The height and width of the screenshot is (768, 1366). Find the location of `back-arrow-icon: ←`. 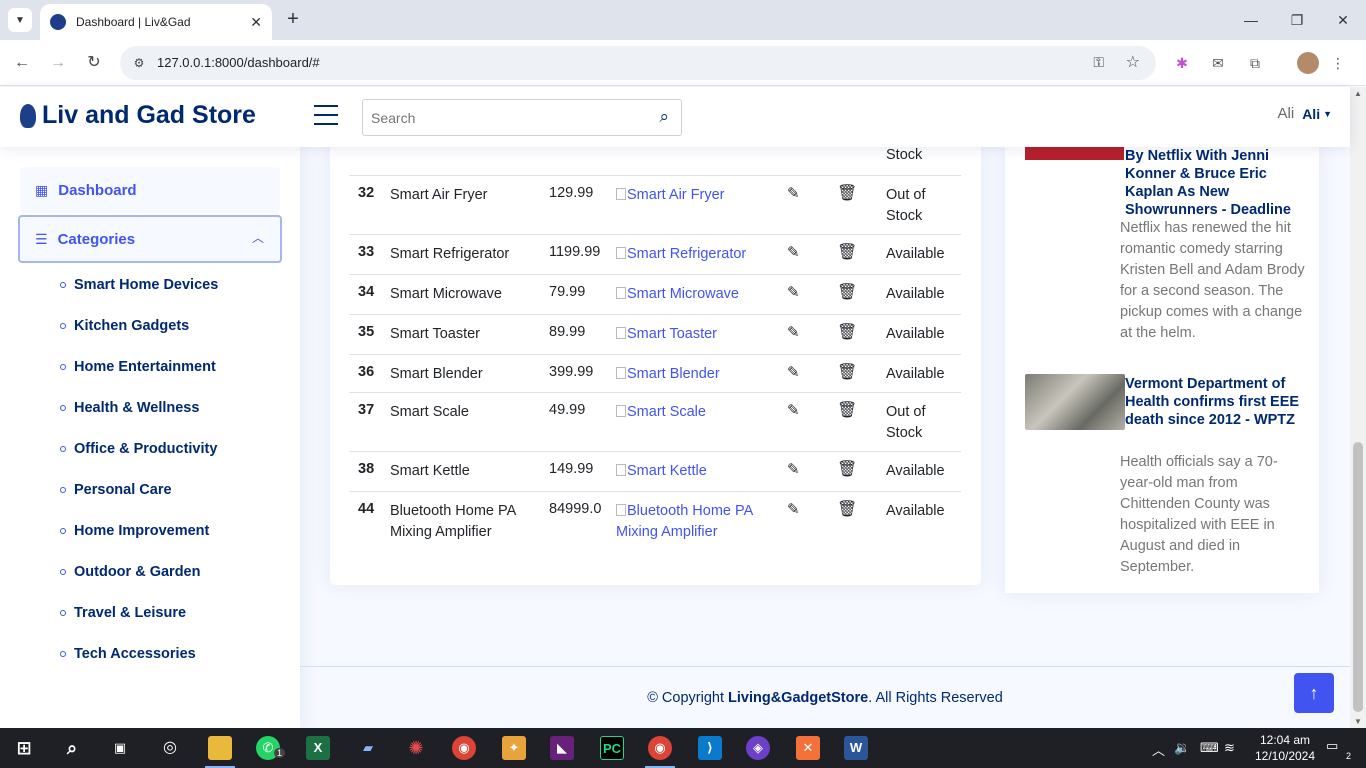

back-arrow-icon: ← is located at coordinates (22, 63).